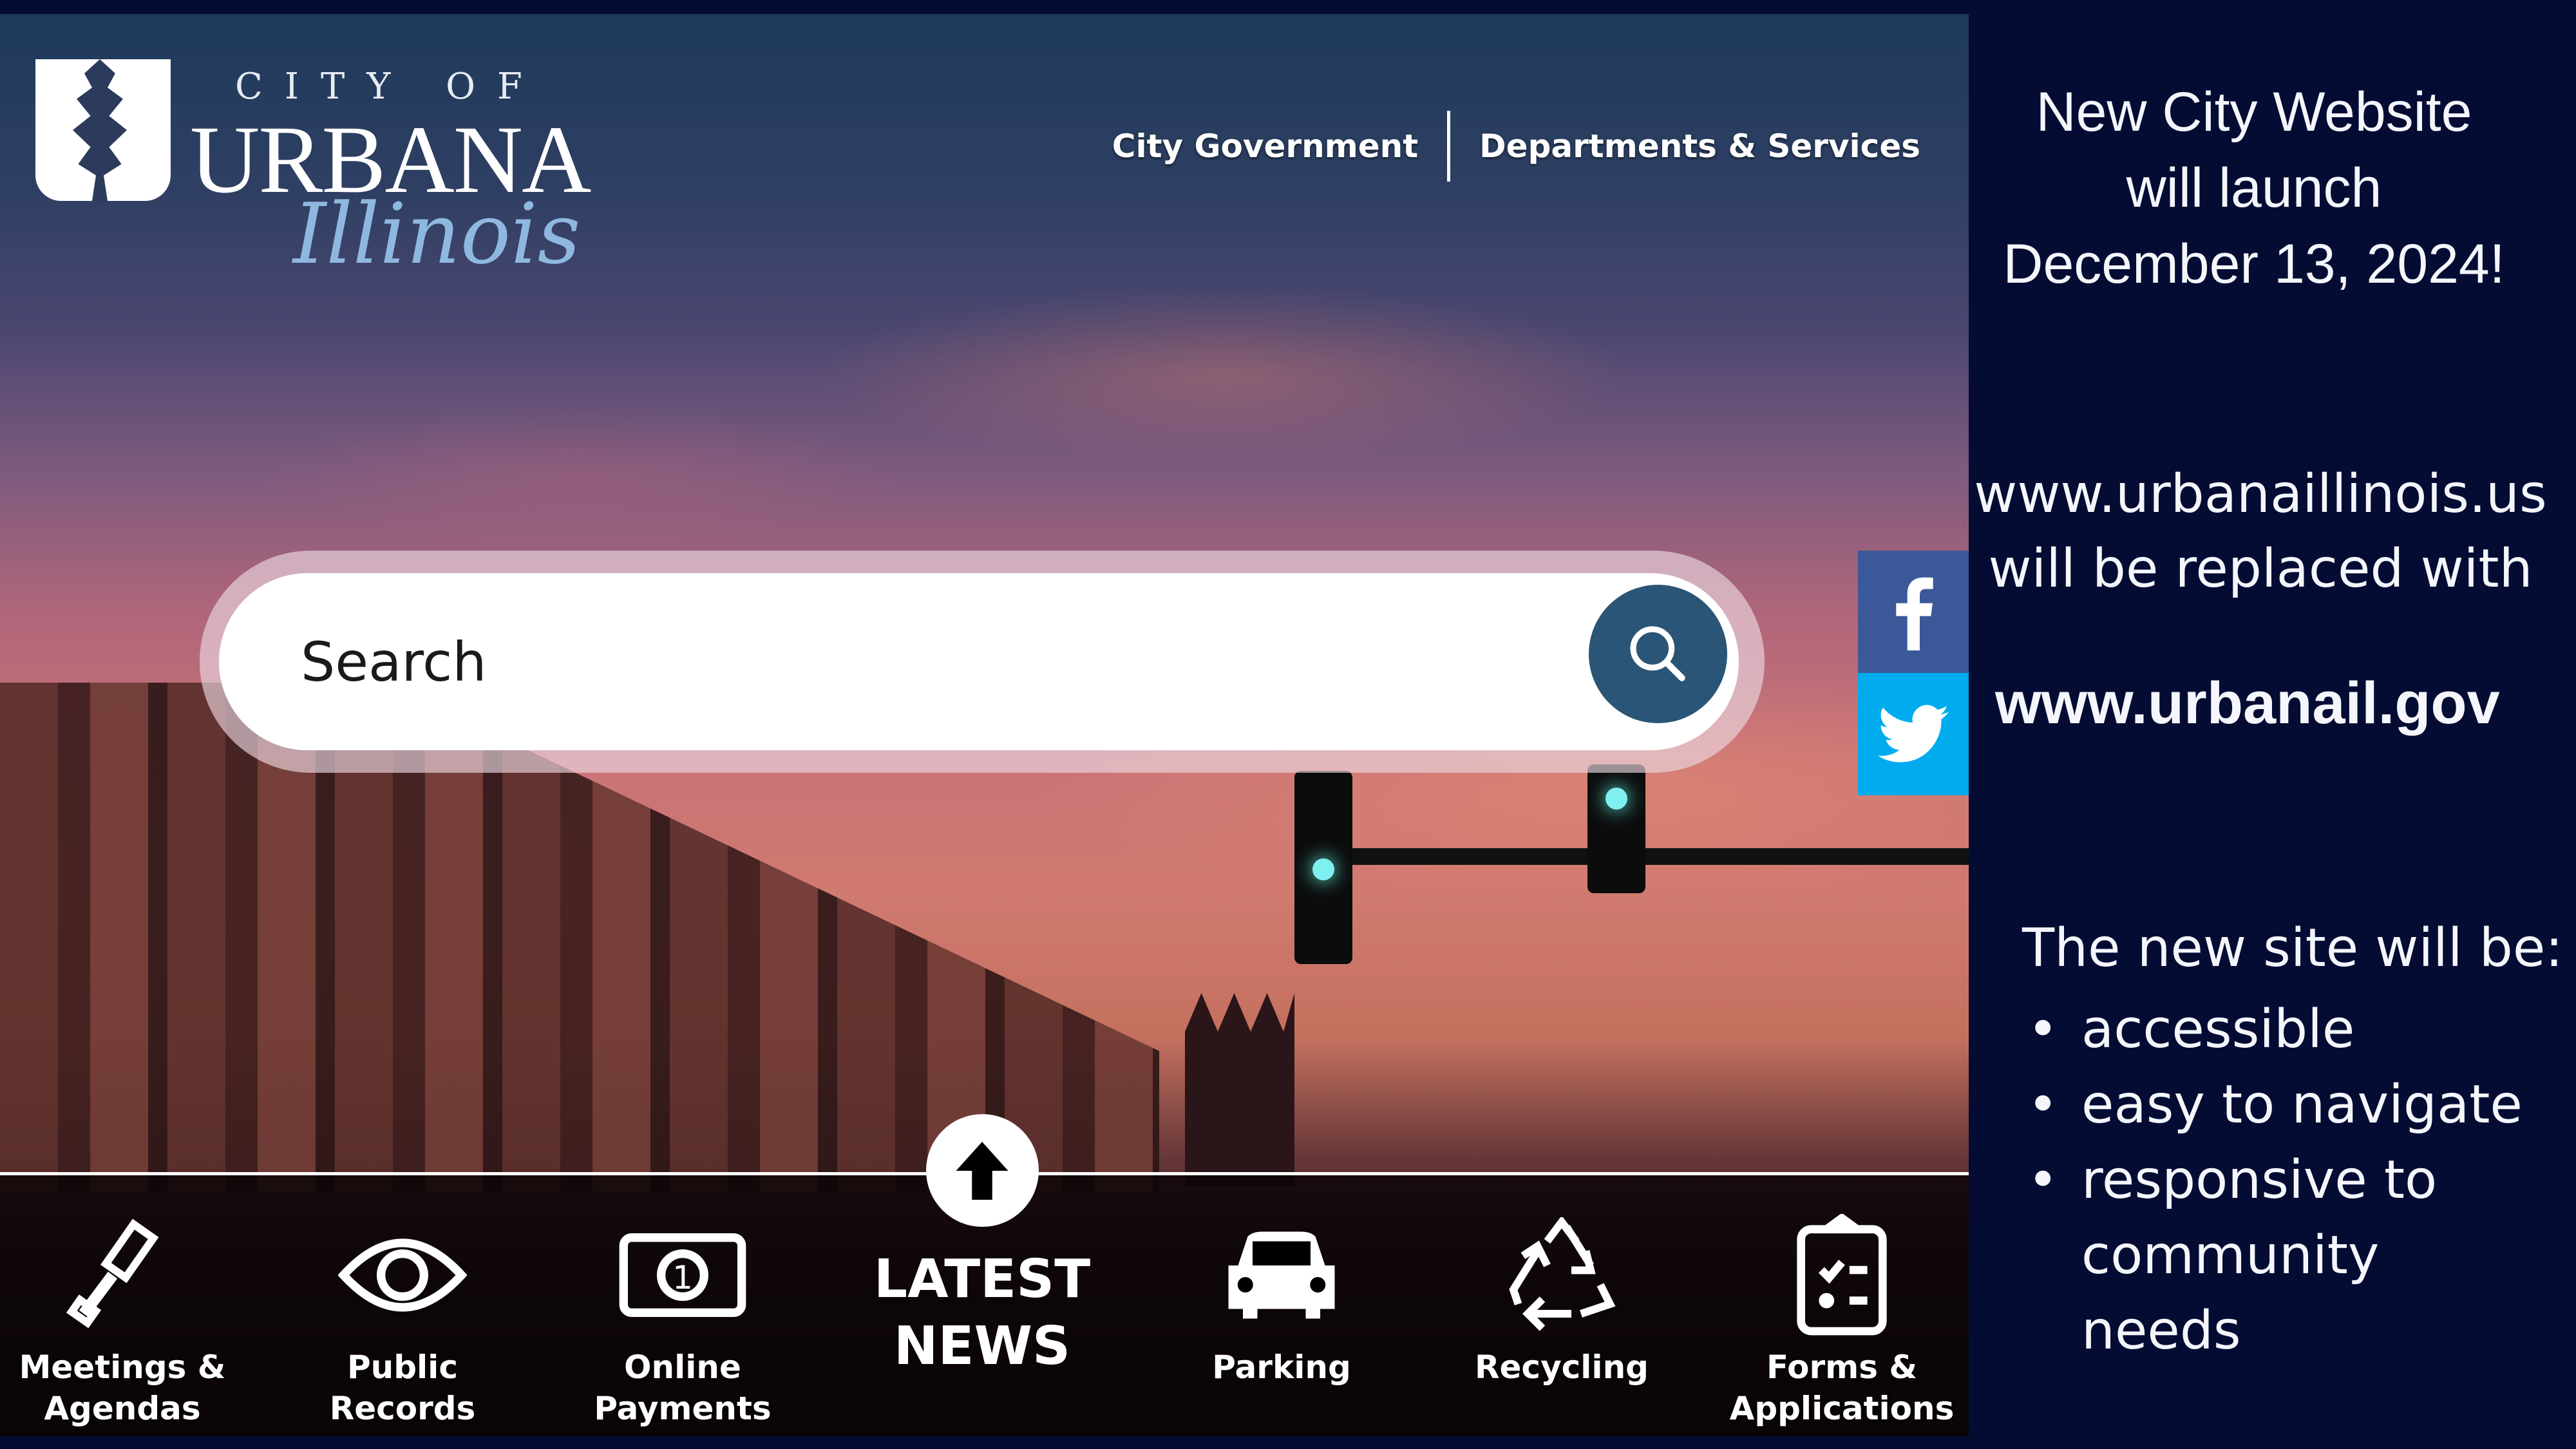 The width and height of the screenshot is (2576, 1449). I want to click on feature-item: responsive to community needs, so click(2277, 1255).